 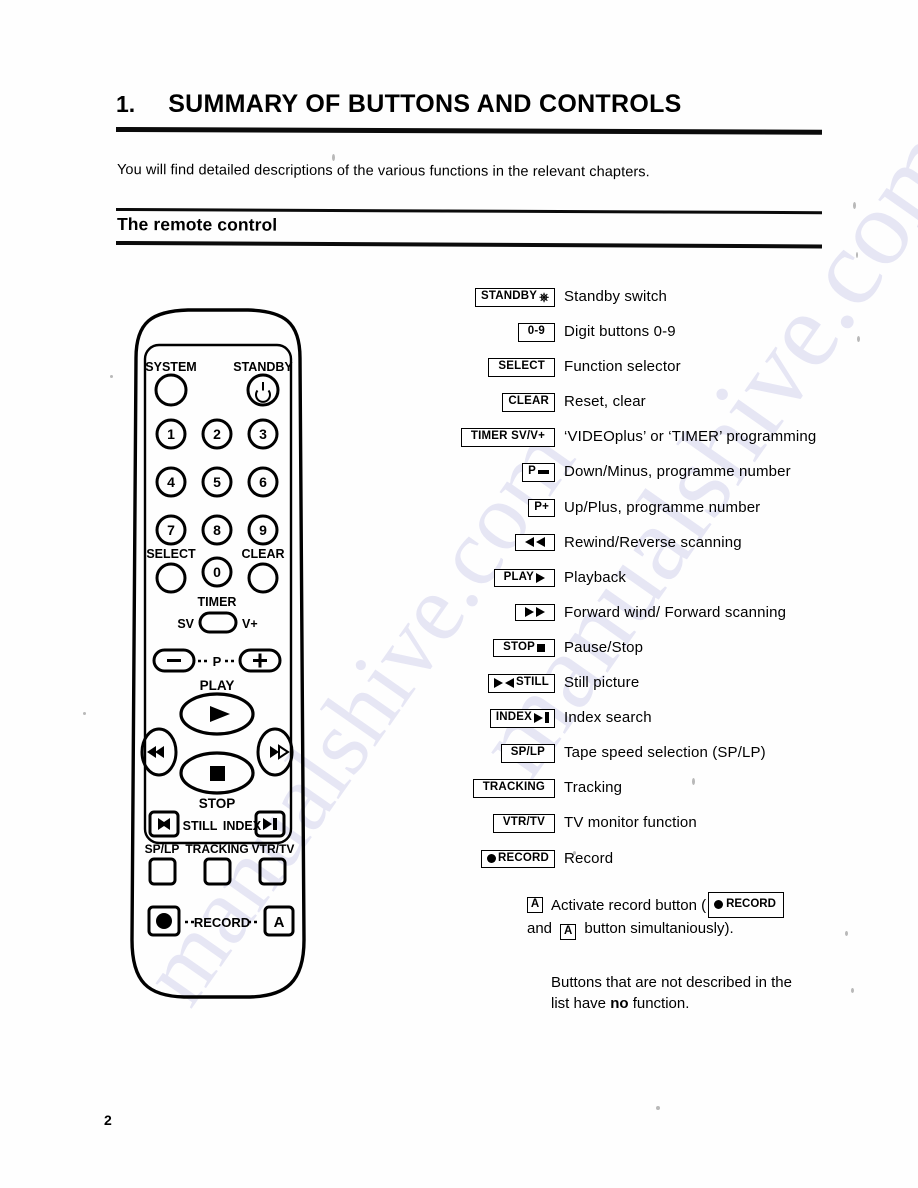 I want to click on legend-desc: ‘VIDEOplus’ or ‘TIMER’ programming, so click(x=690, y=437).